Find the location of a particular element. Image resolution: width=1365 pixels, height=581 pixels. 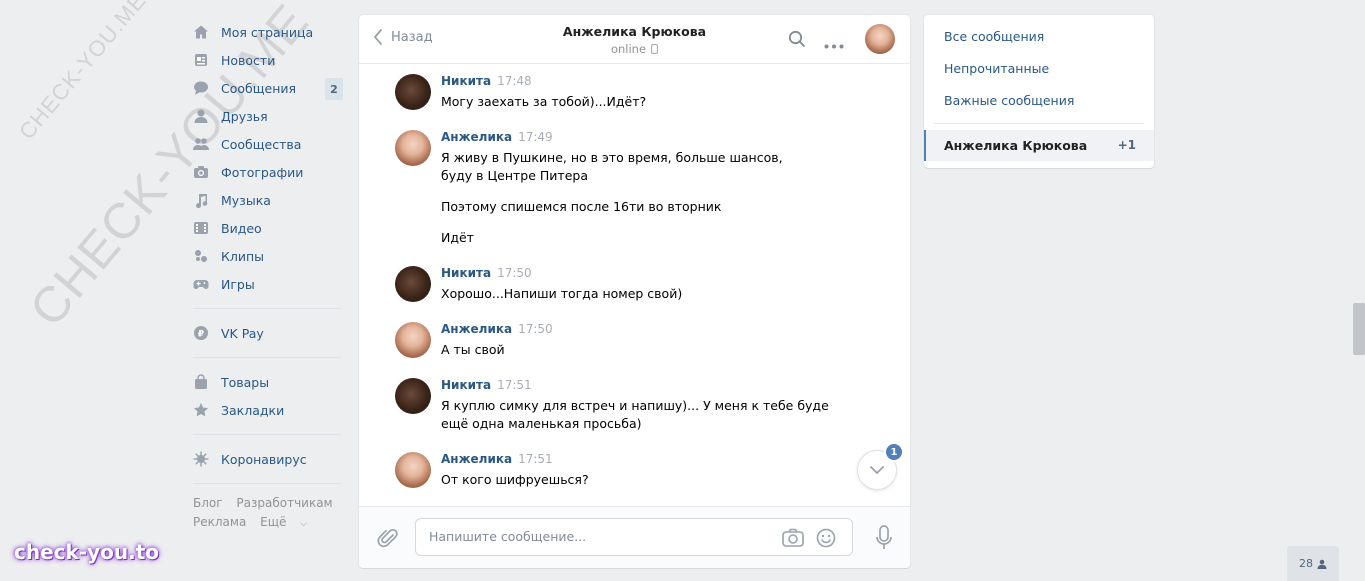

peer-status-text: online is located at coordinates (628, 49).